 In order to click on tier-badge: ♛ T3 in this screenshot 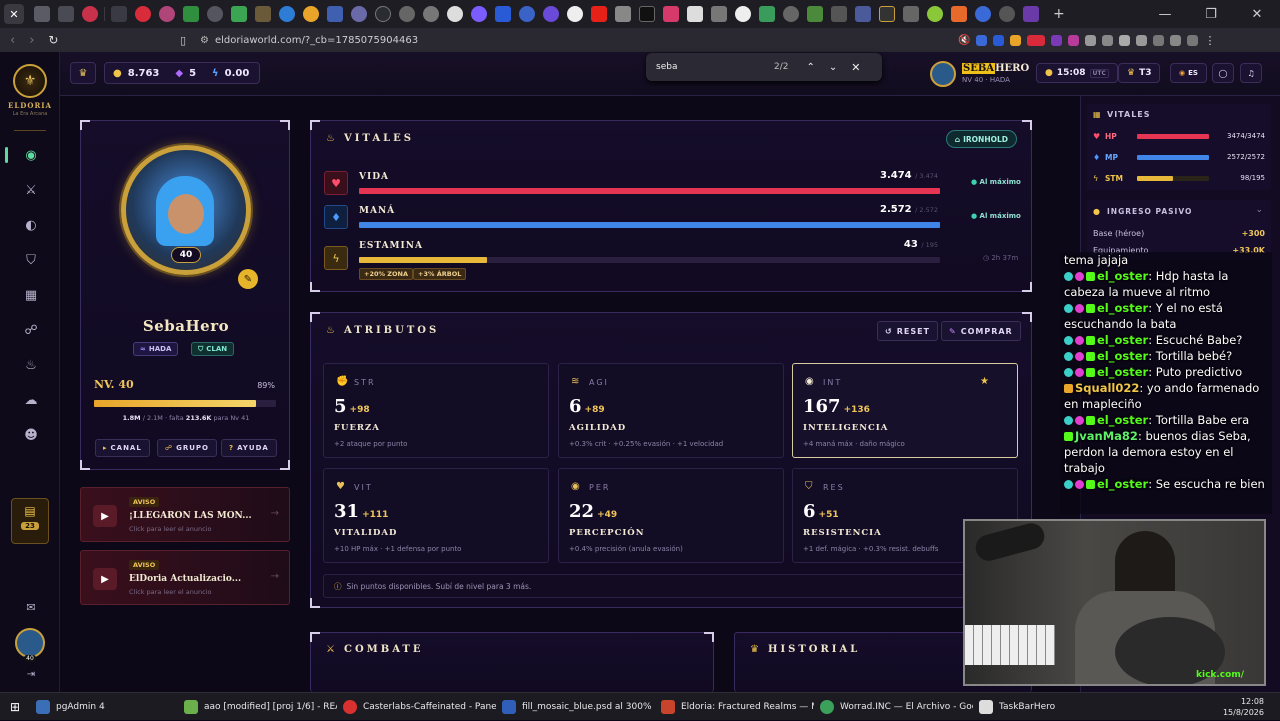, I will do `click(1139, 73)`.